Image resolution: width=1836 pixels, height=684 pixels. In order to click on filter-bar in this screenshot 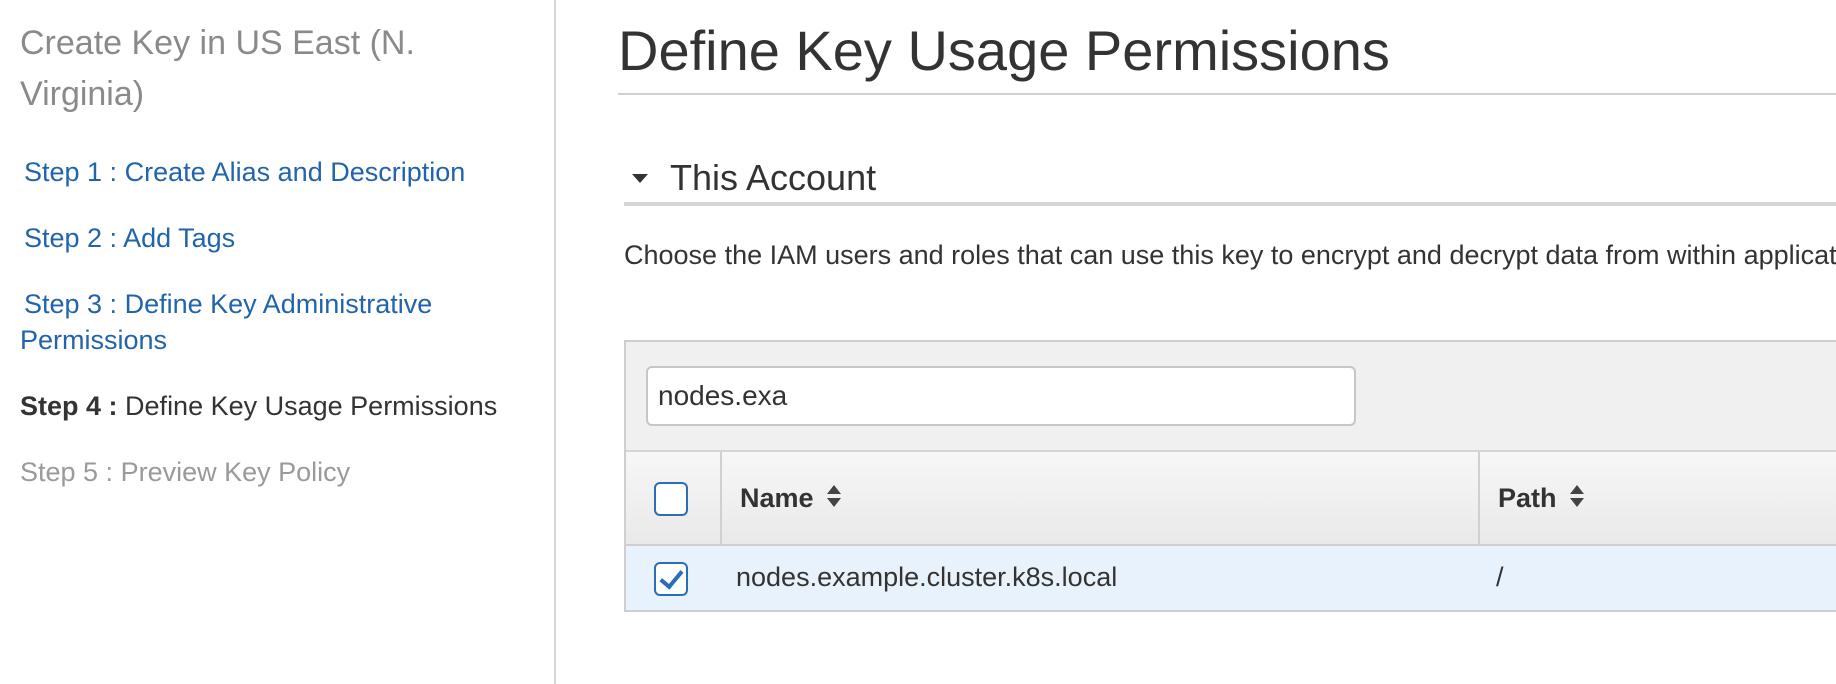, I will do `click(1231, 397)`.